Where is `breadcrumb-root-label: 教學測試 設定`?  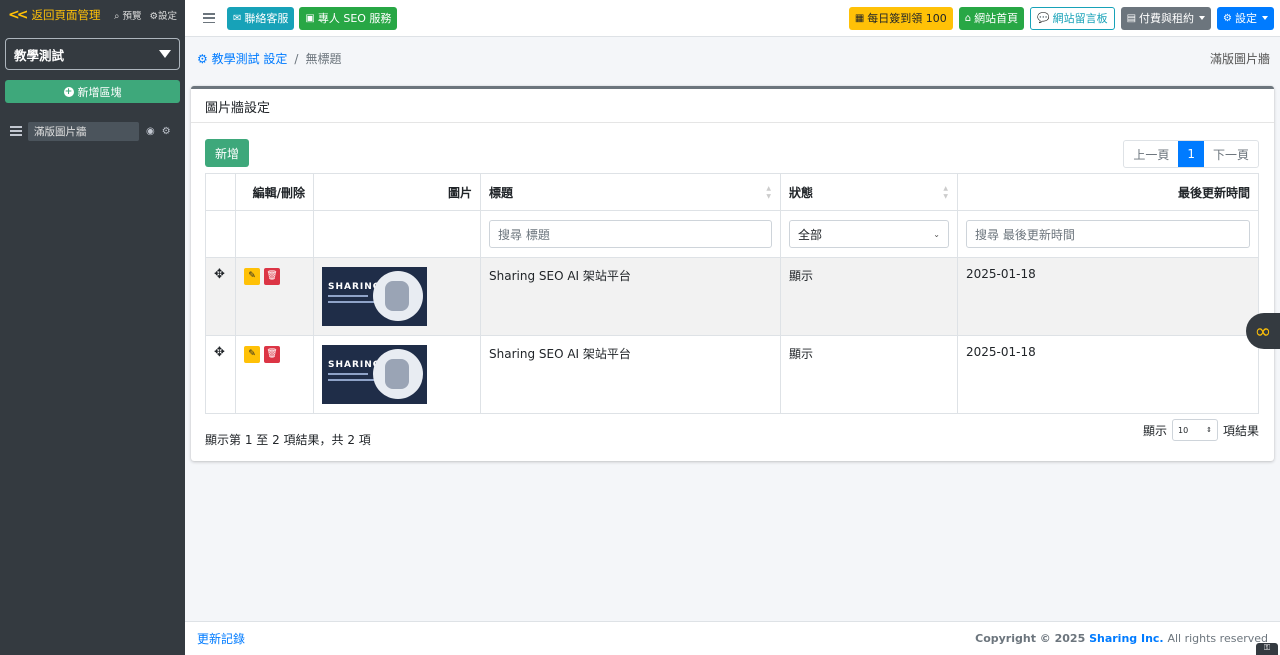 breadcrumb-root-label: 教學測試 設定 is located at coordinates (249, 59).